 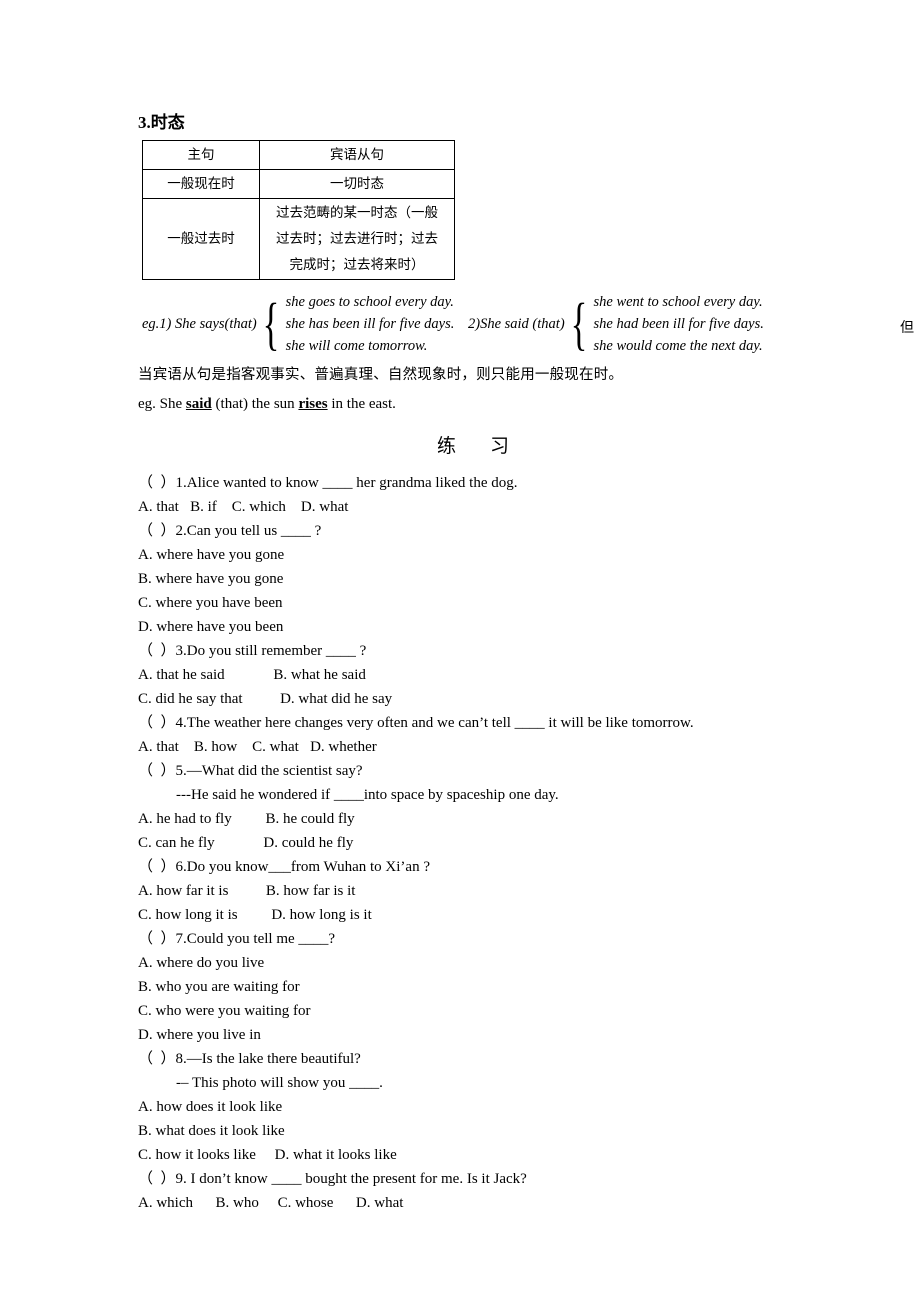 I want to click on question-options: A. that B. if C. which D. what, so click(x=243, y=507).